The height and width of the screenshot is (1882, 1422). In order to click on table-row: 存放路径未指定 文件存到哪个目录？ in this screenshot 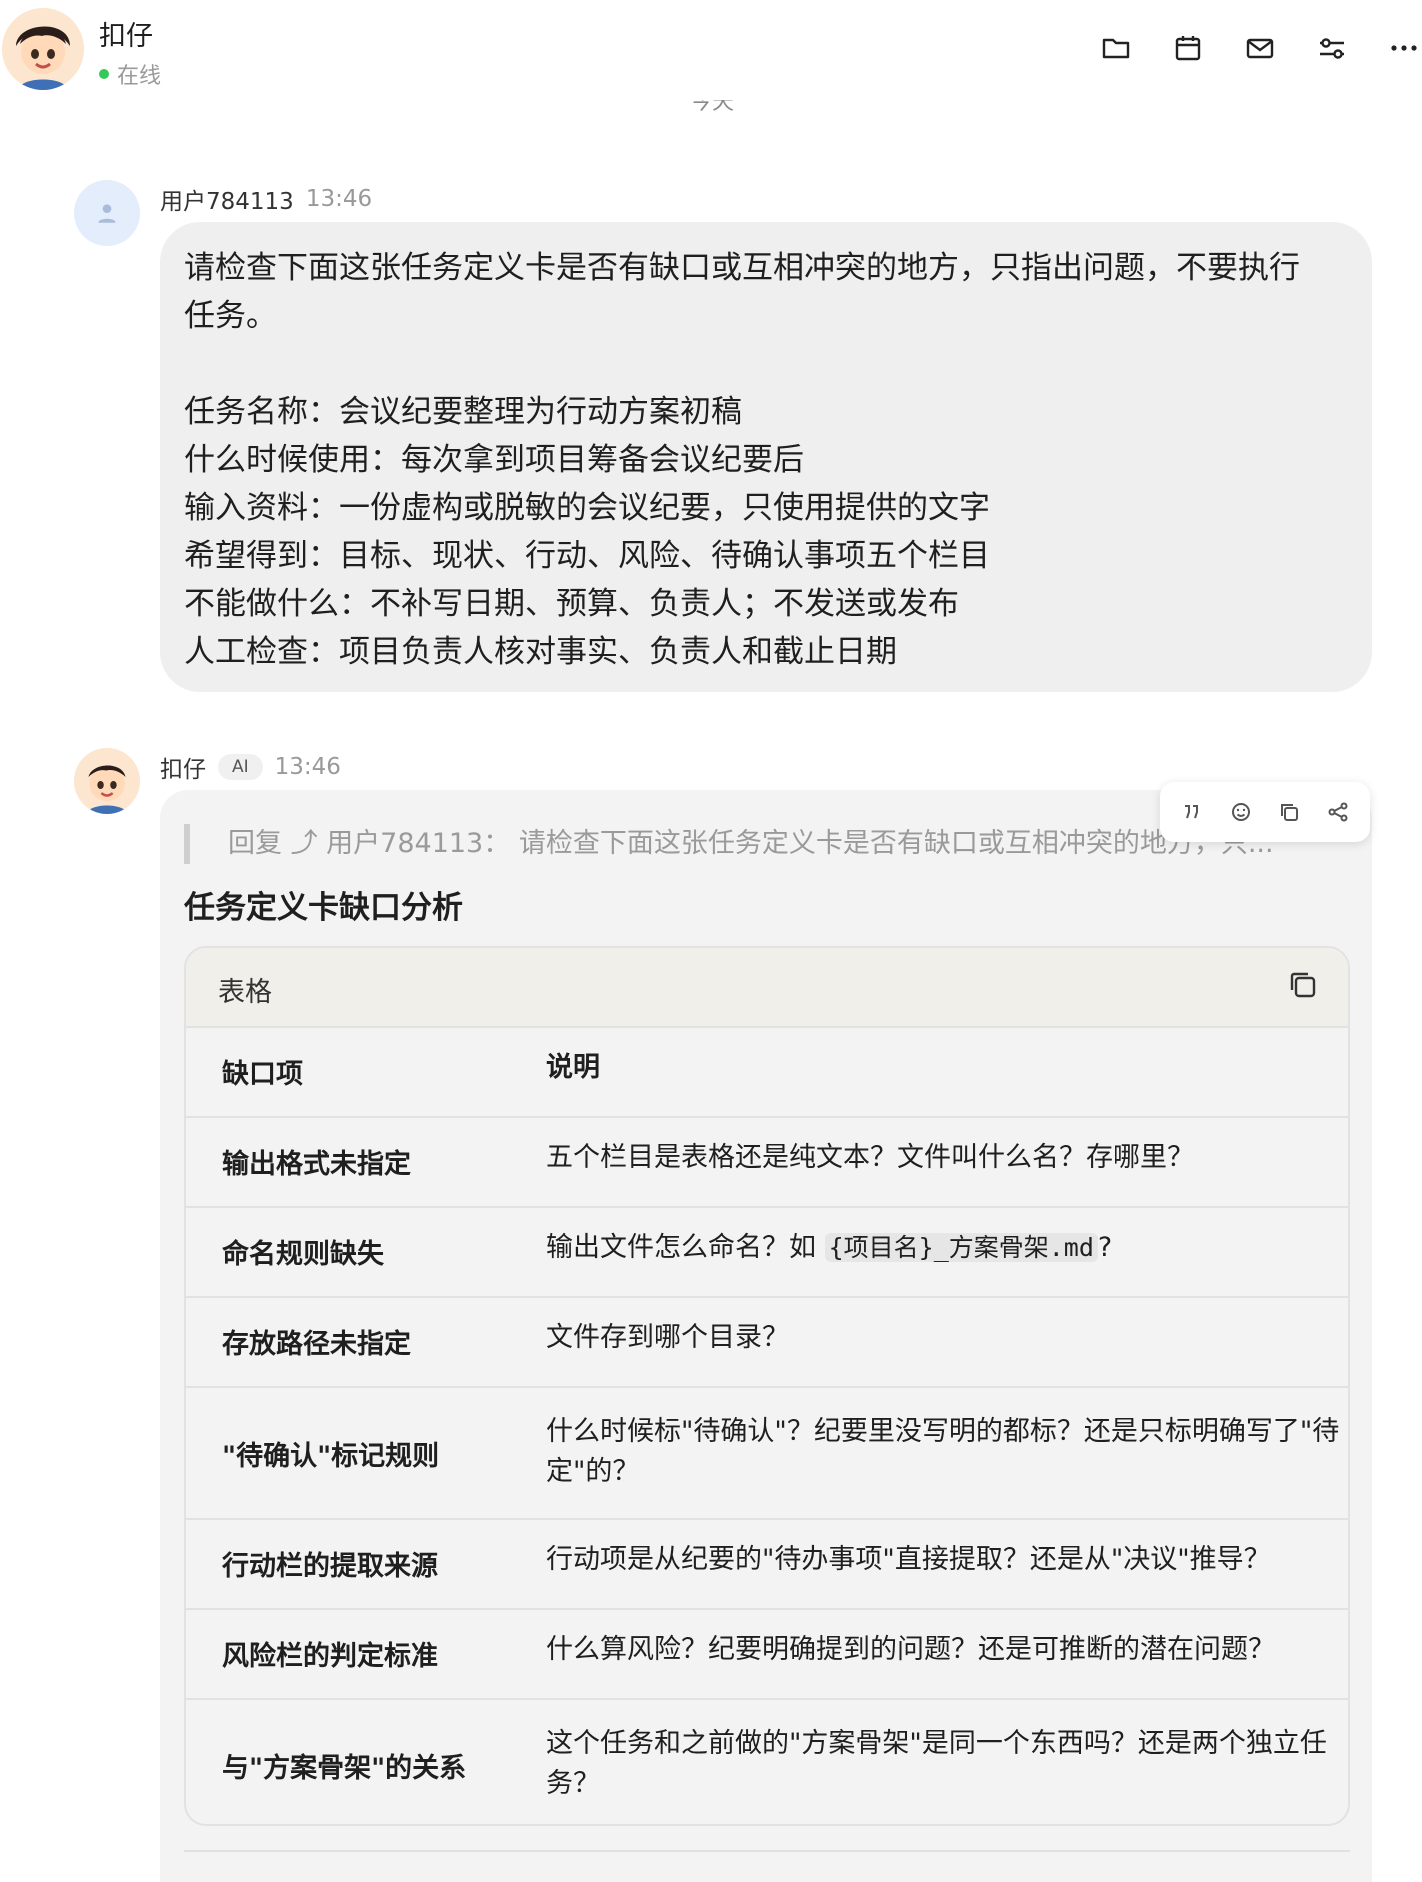, I will do `click(767, 1343)`.